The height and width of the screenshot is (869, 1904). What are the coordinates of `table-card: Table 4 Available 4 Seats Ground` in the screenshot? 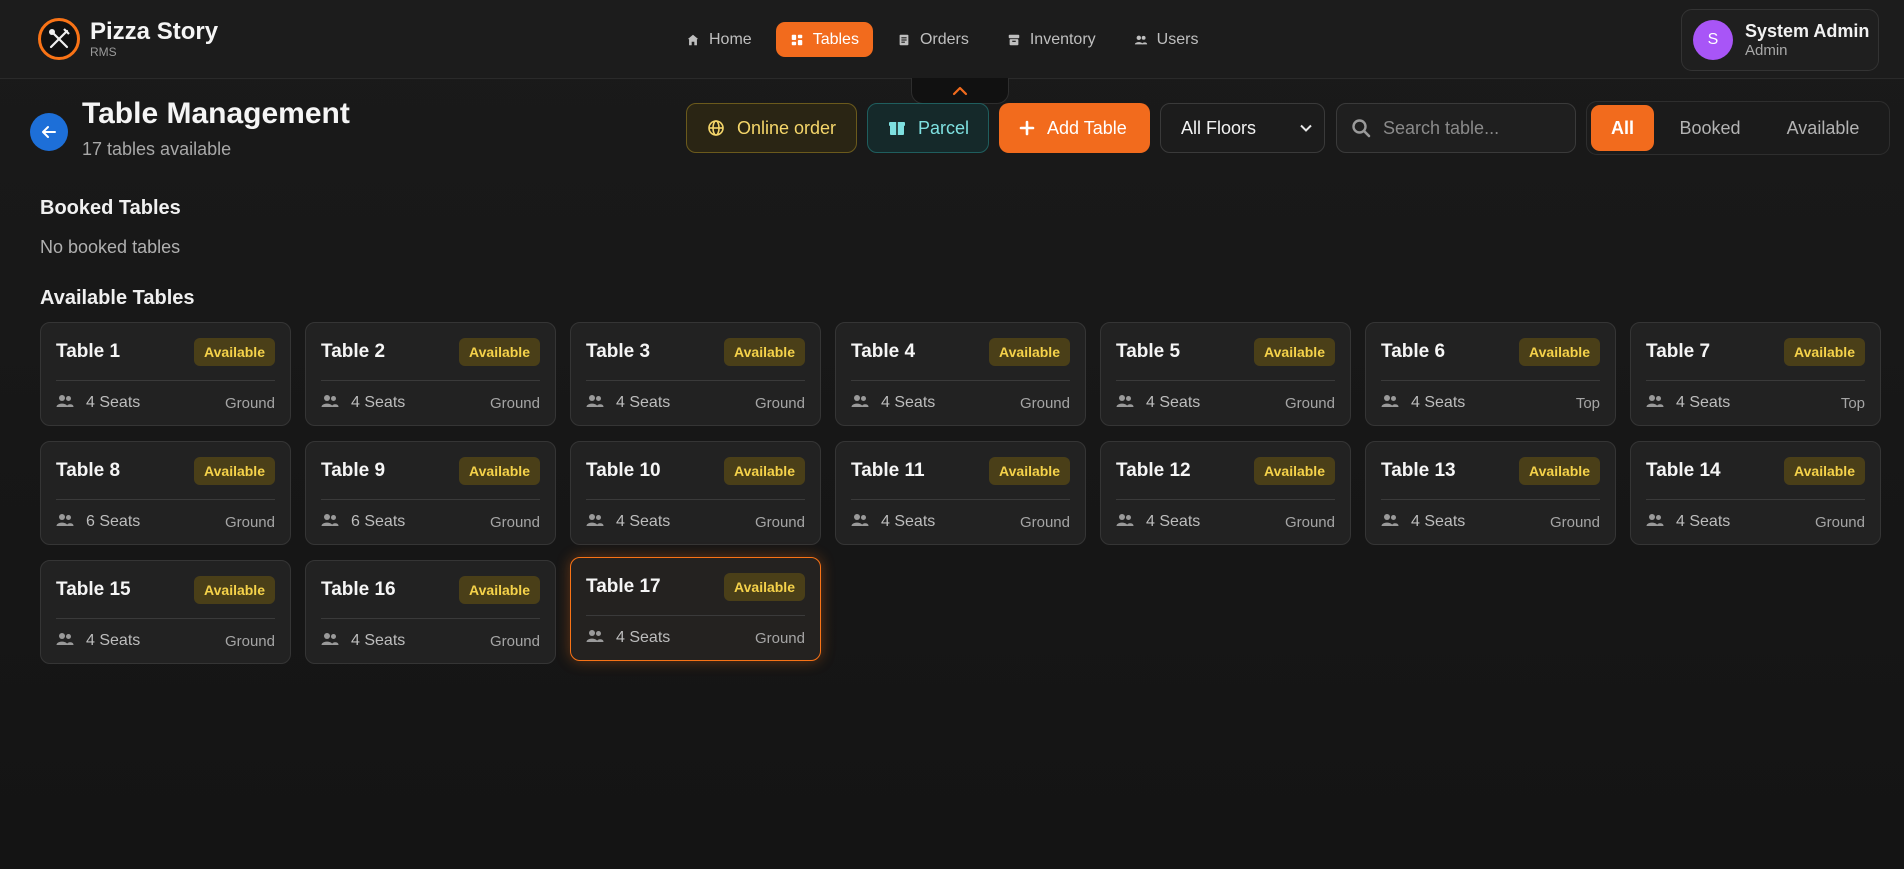 It's located at (960, 374).